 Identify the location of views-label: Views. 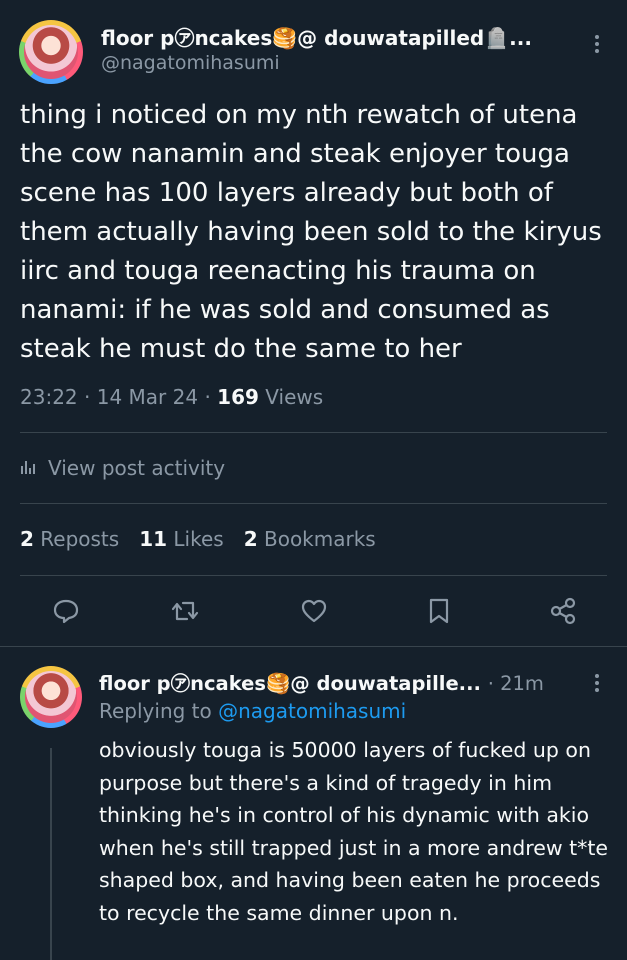
(294, 397).